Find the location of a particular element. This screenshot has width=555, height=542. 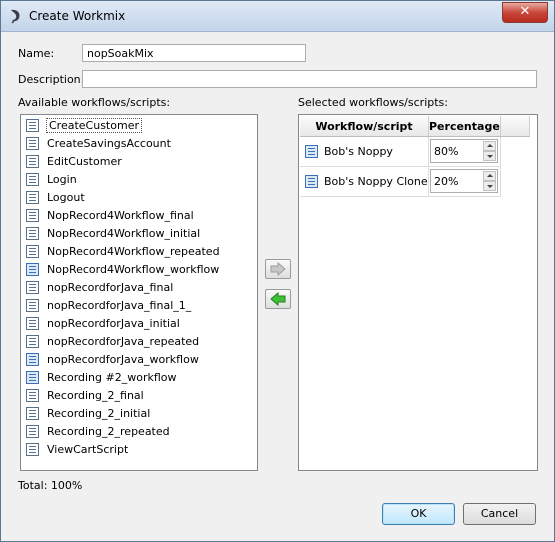

add-button is located at coordinates (278, 269).